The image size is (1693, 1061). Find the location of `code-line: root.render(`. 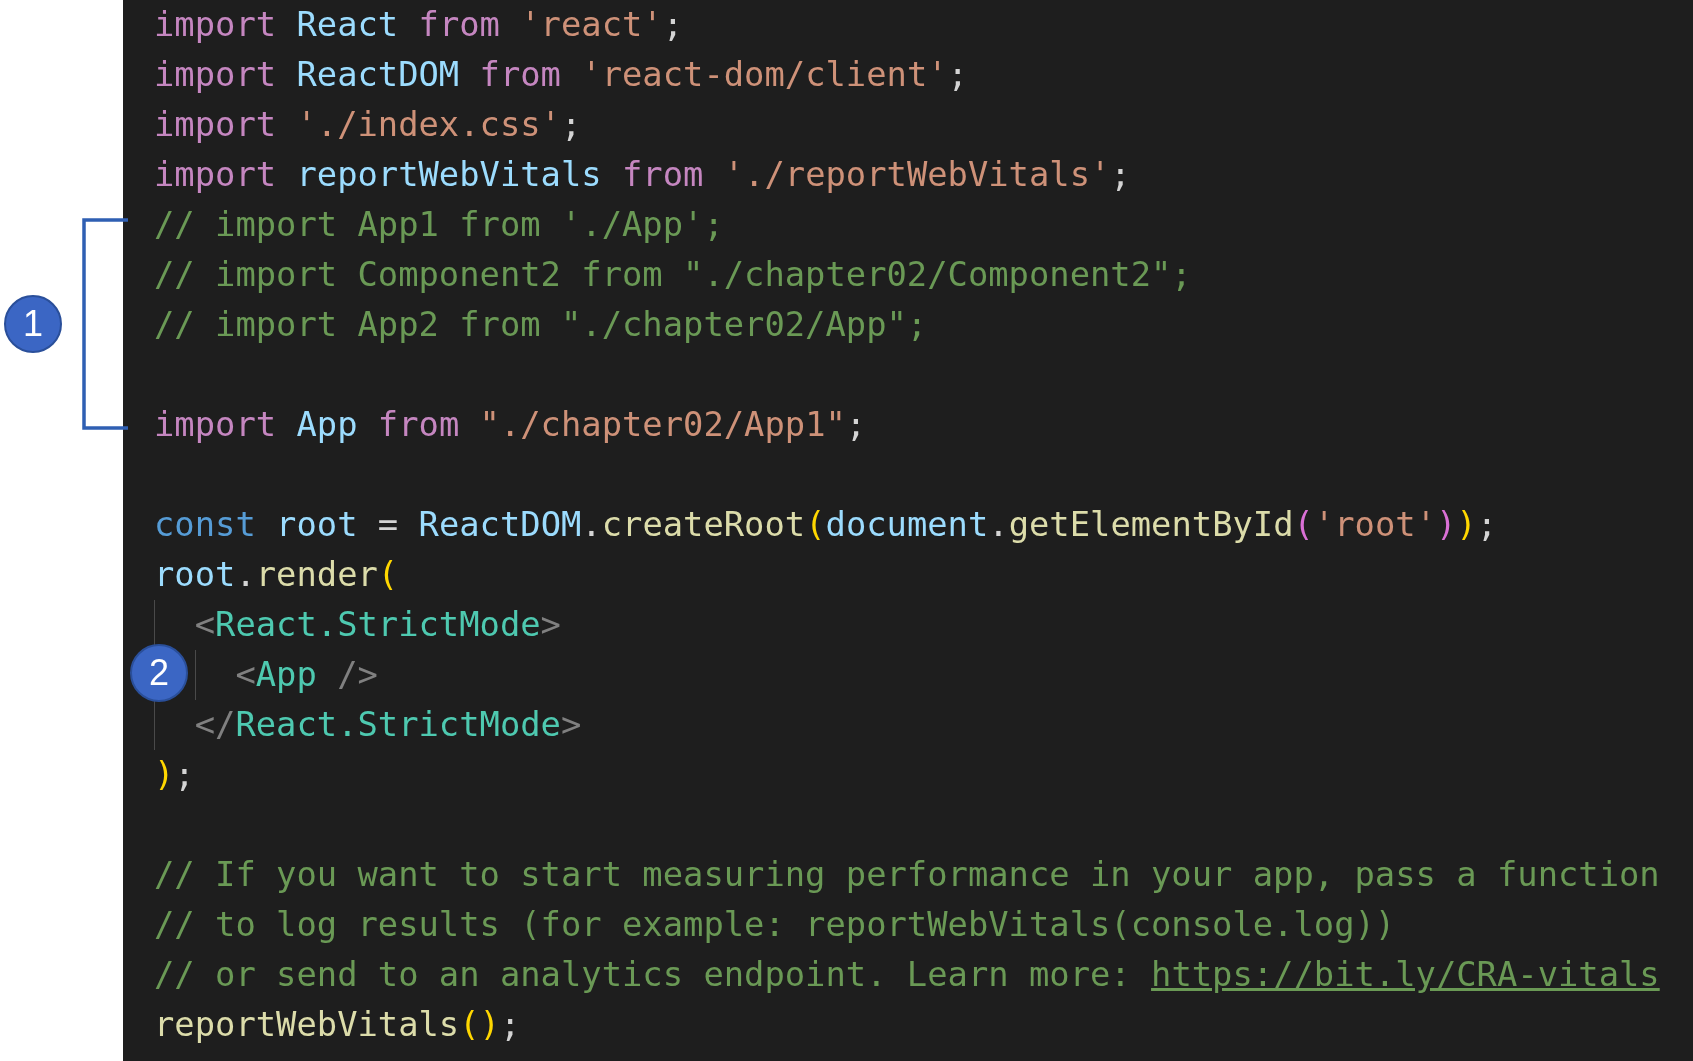

code-line: root.render( is located at coordinates (277, 575).